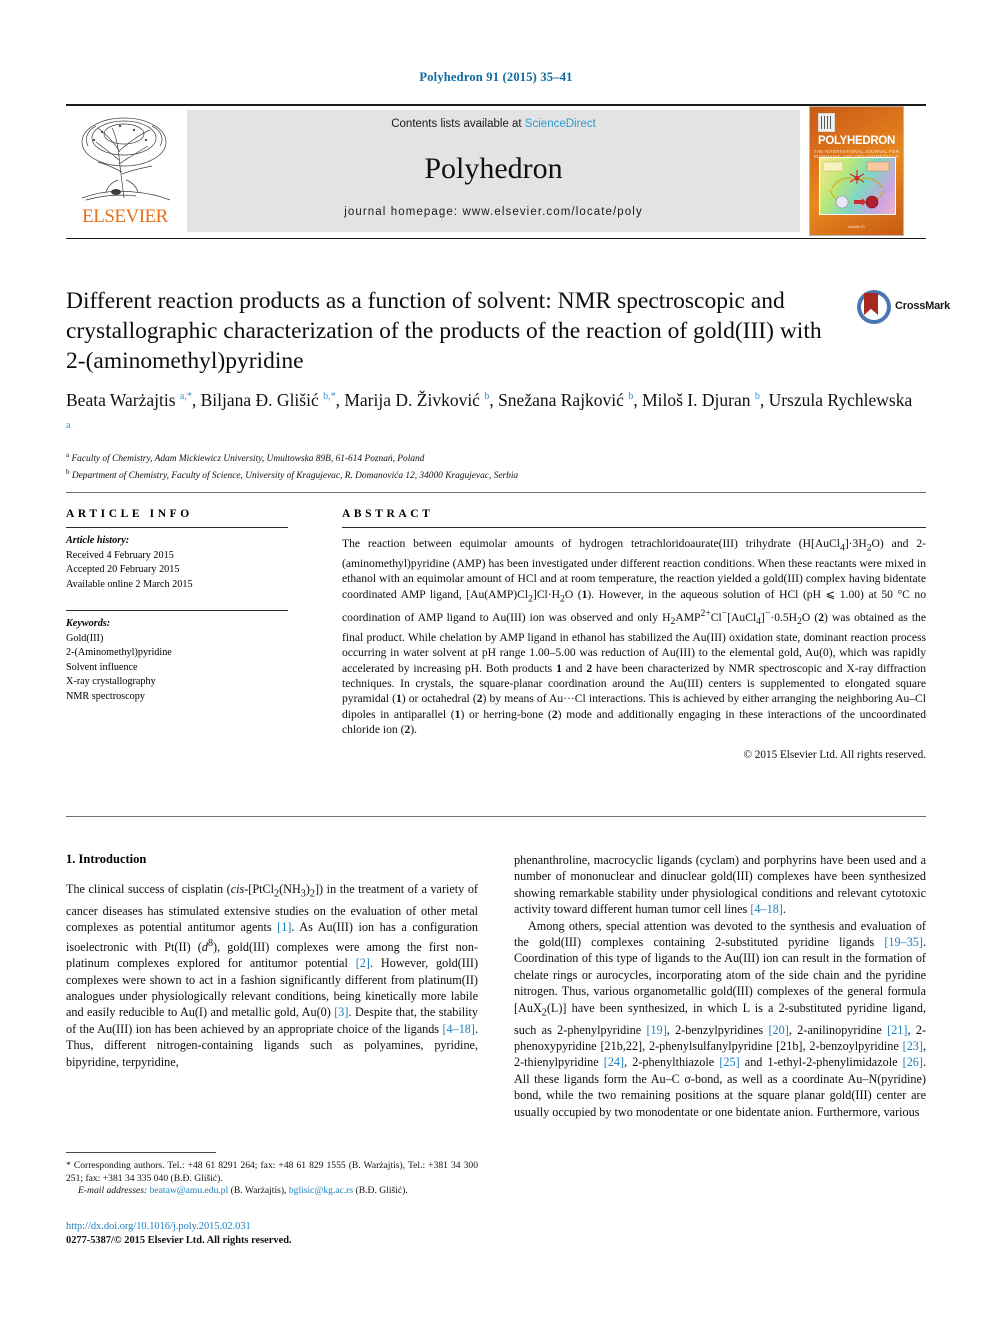 This screenshot has height=1323, width=992. Describe the element at coordinates (458, 124) in the screenshot. I see `contents-prefix: Contents lists available at` at that location.